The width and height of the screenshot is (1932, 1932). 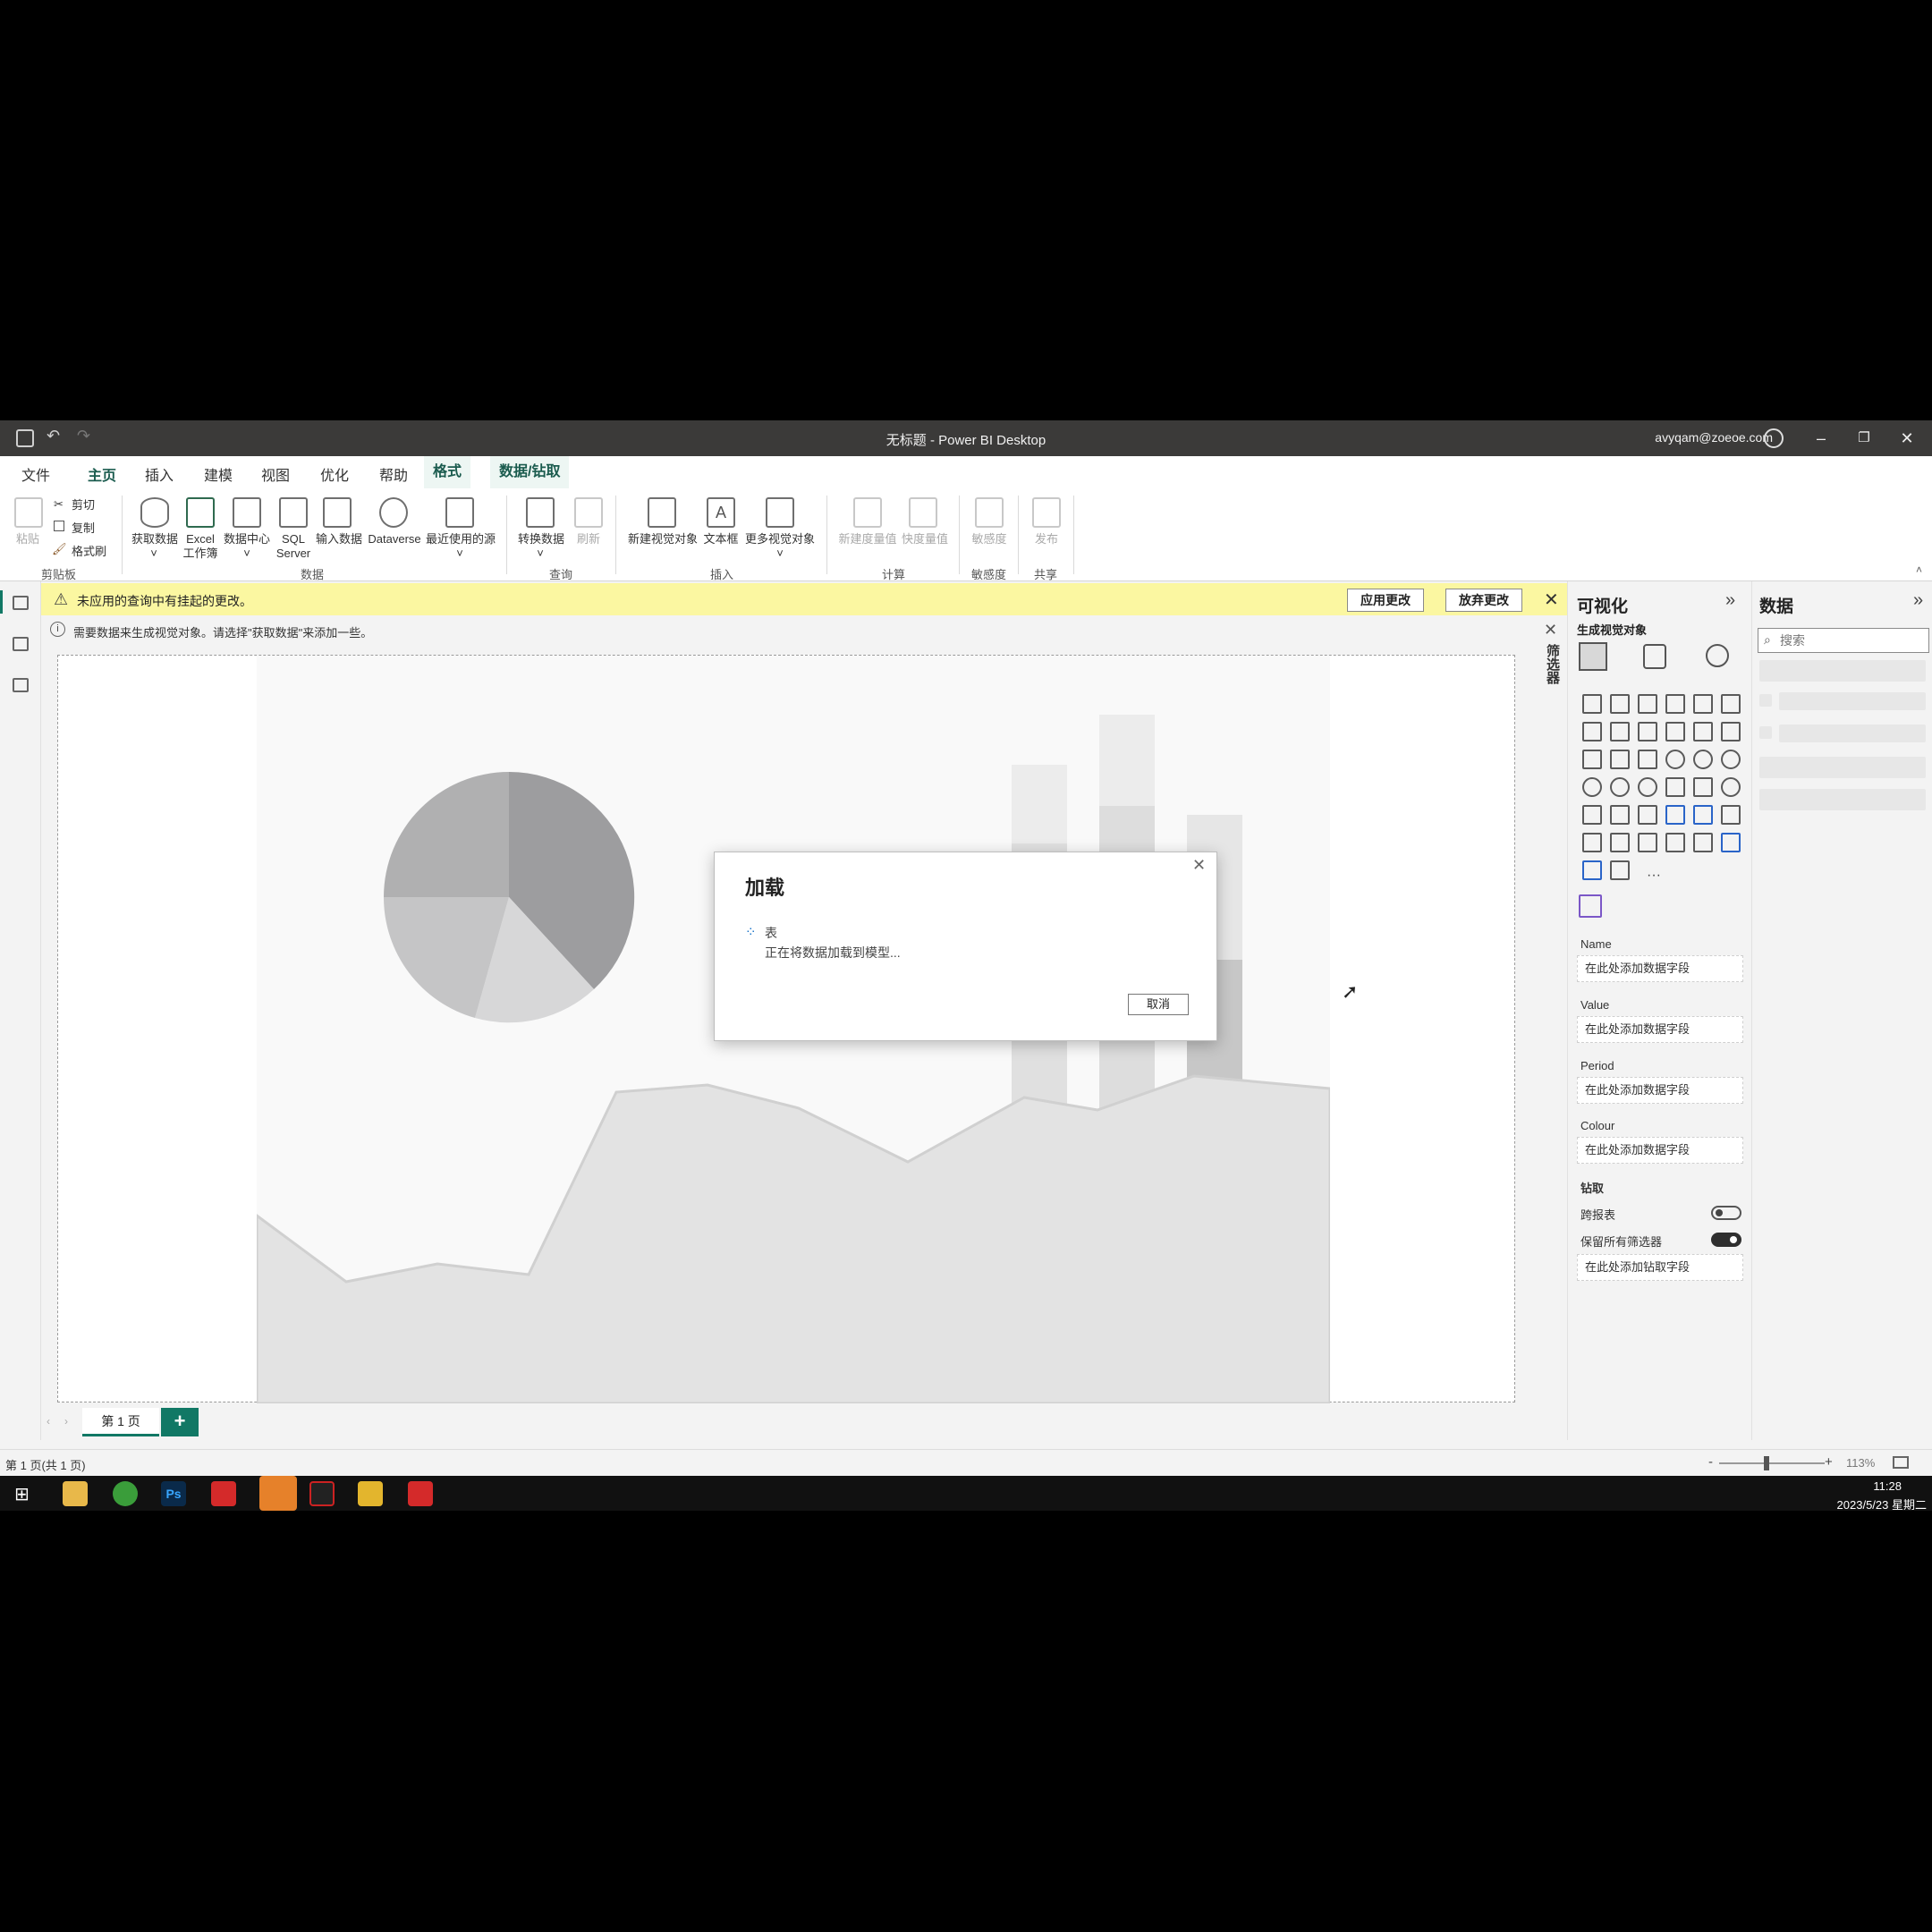 I want to click on zoom-slider, so click(x=1772, y=1463).